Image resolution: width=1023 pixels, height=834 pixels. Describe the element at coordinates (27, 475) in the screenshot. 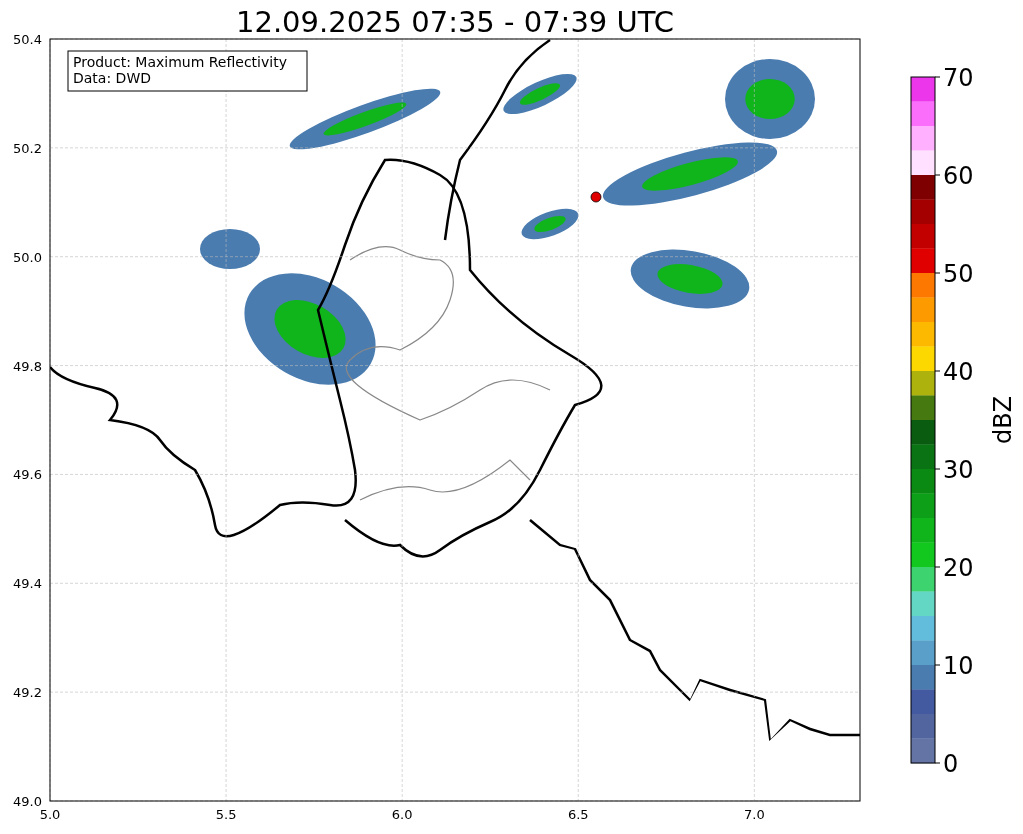

I see `y-tick-label: 49.6` at that location.